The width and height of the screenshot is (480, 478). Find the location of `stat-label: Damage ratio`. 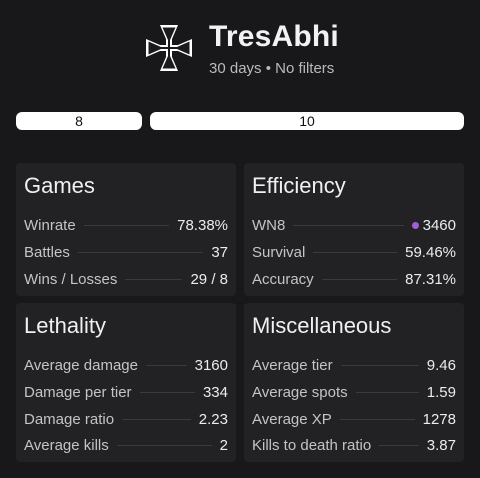

stat-label: Damage ratio is located at coordinates (69, 419).